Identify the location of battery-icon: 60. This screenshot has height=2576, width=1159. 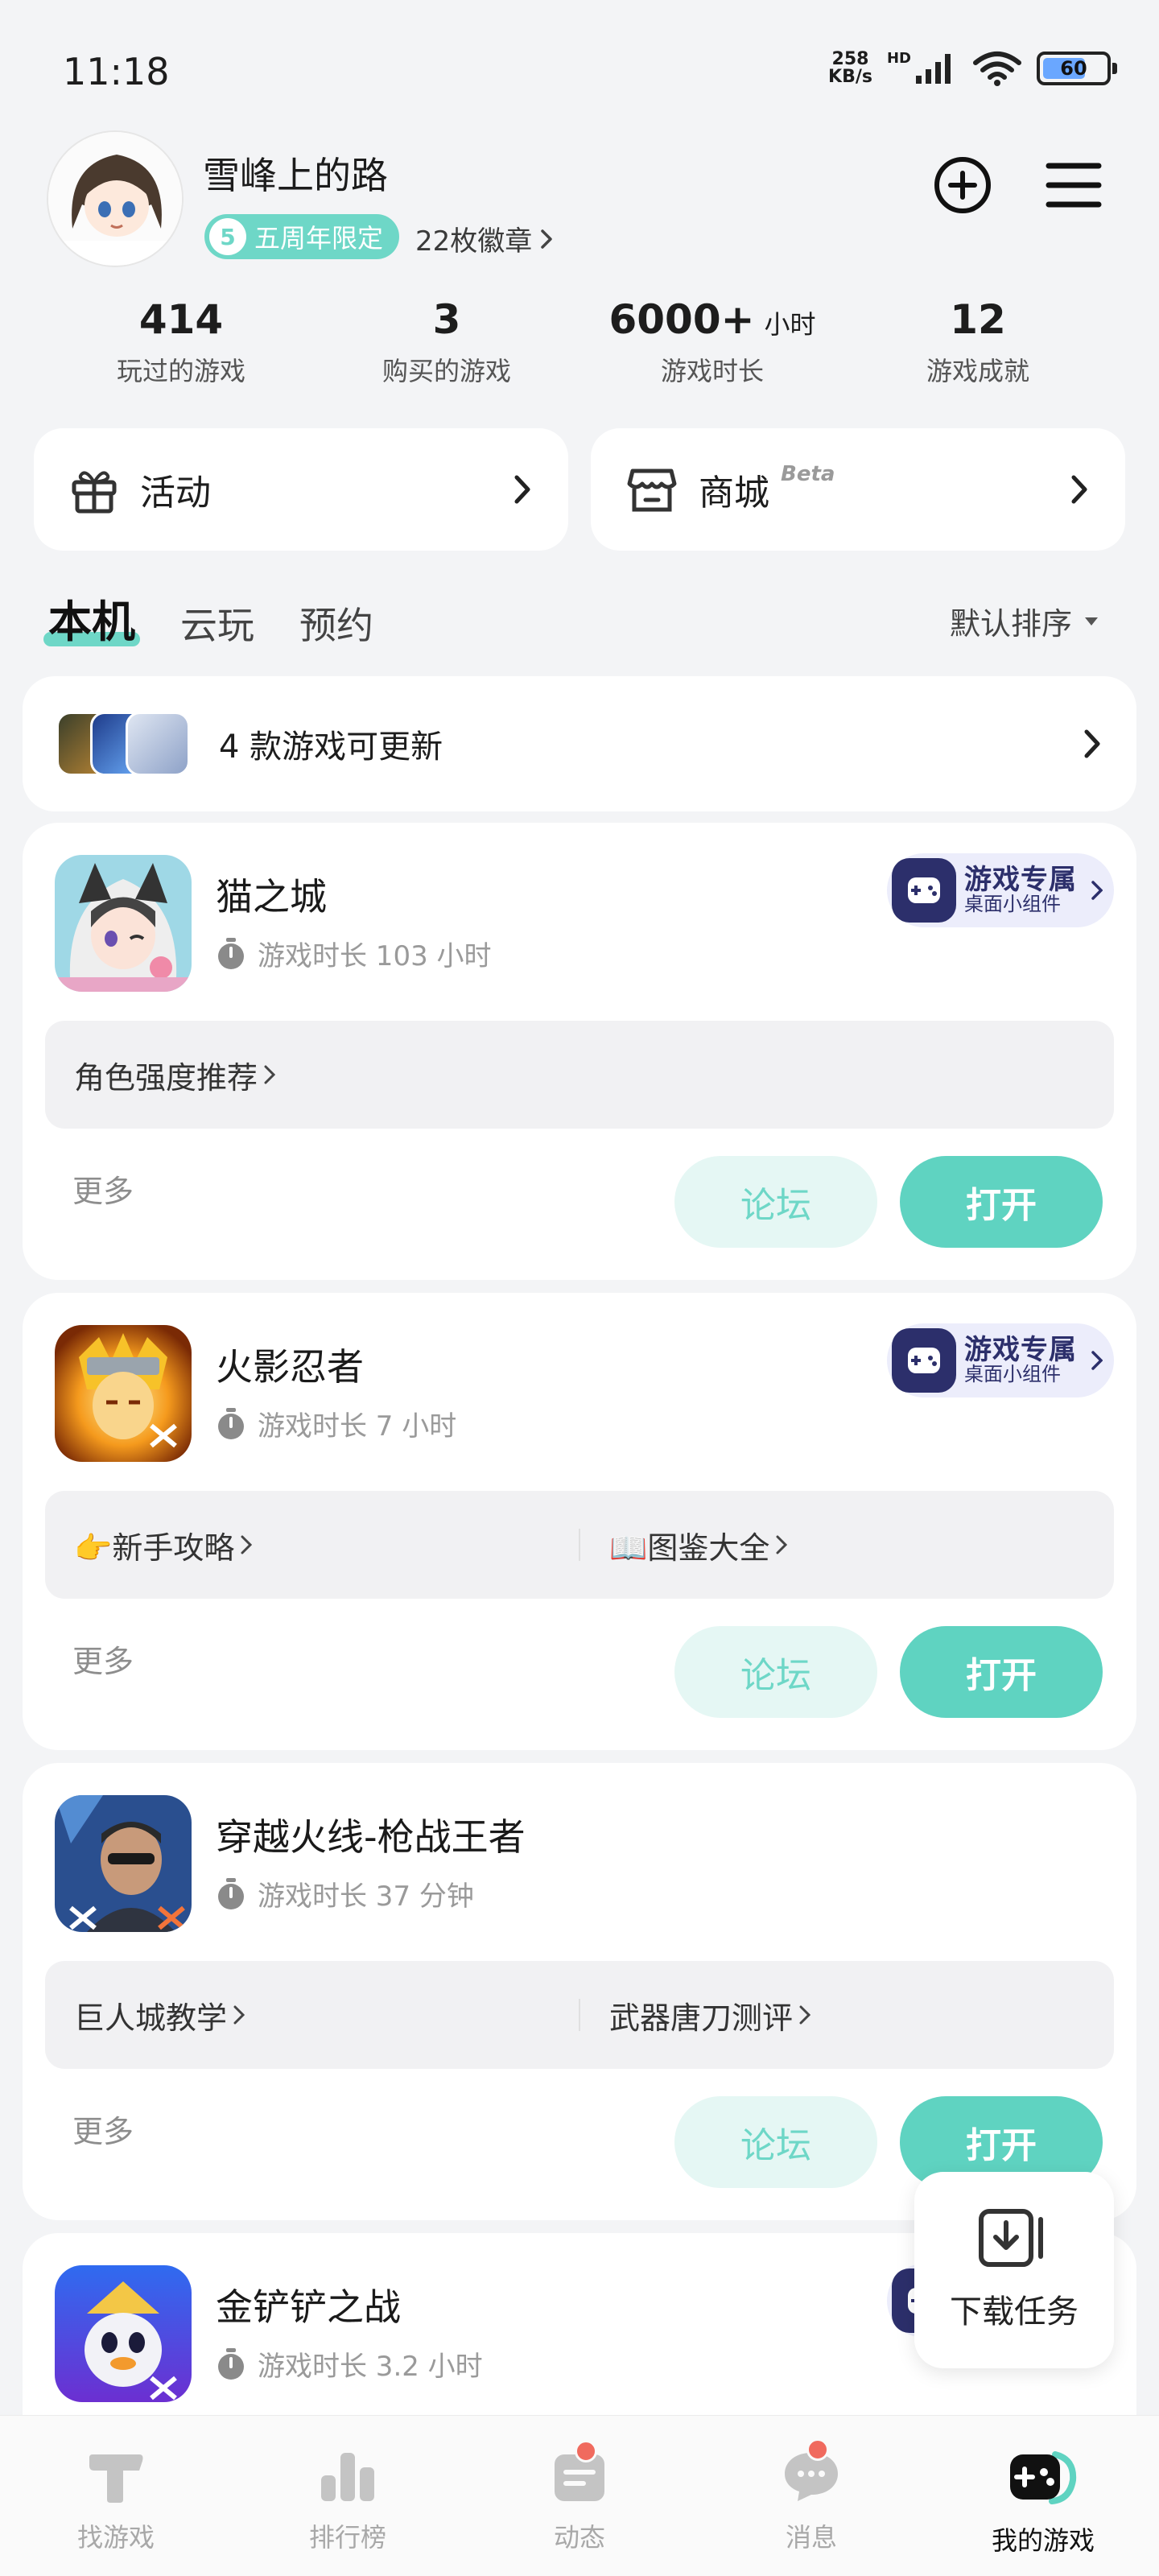
(1077, 68).